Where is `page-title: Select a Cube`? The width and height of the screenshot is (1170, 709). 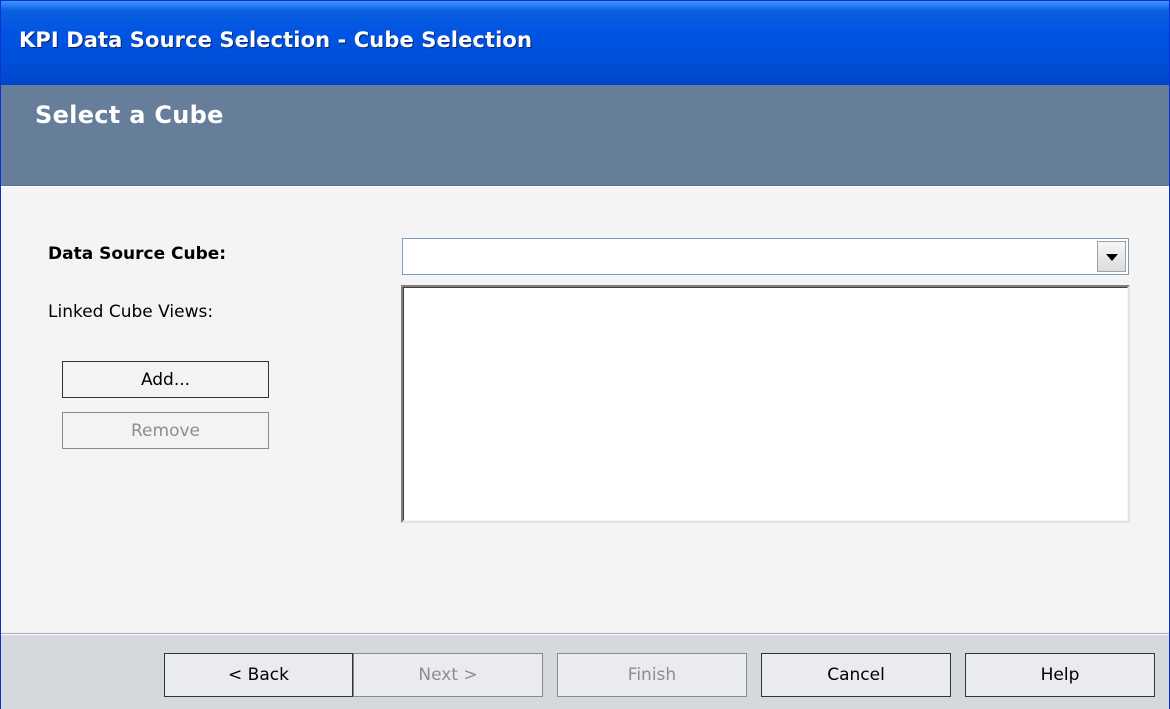 page-title: Select a Cube is located at coordinates (129, 115).